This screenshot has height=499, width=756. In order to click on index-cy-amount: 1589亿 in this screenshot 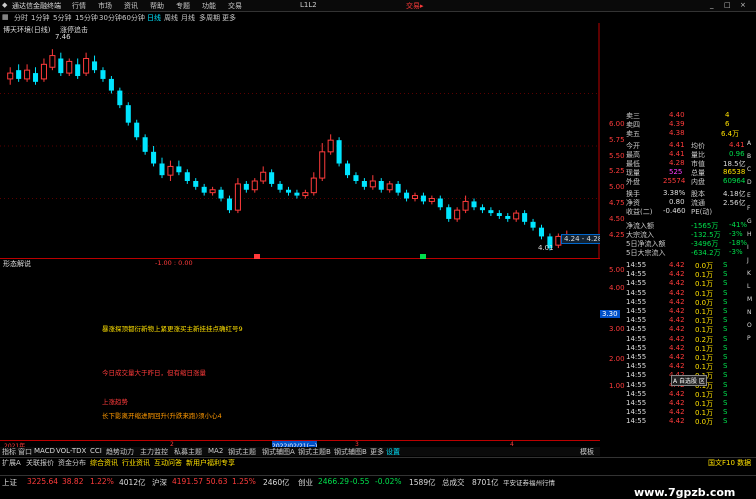, I will do `click(422, 482)`.